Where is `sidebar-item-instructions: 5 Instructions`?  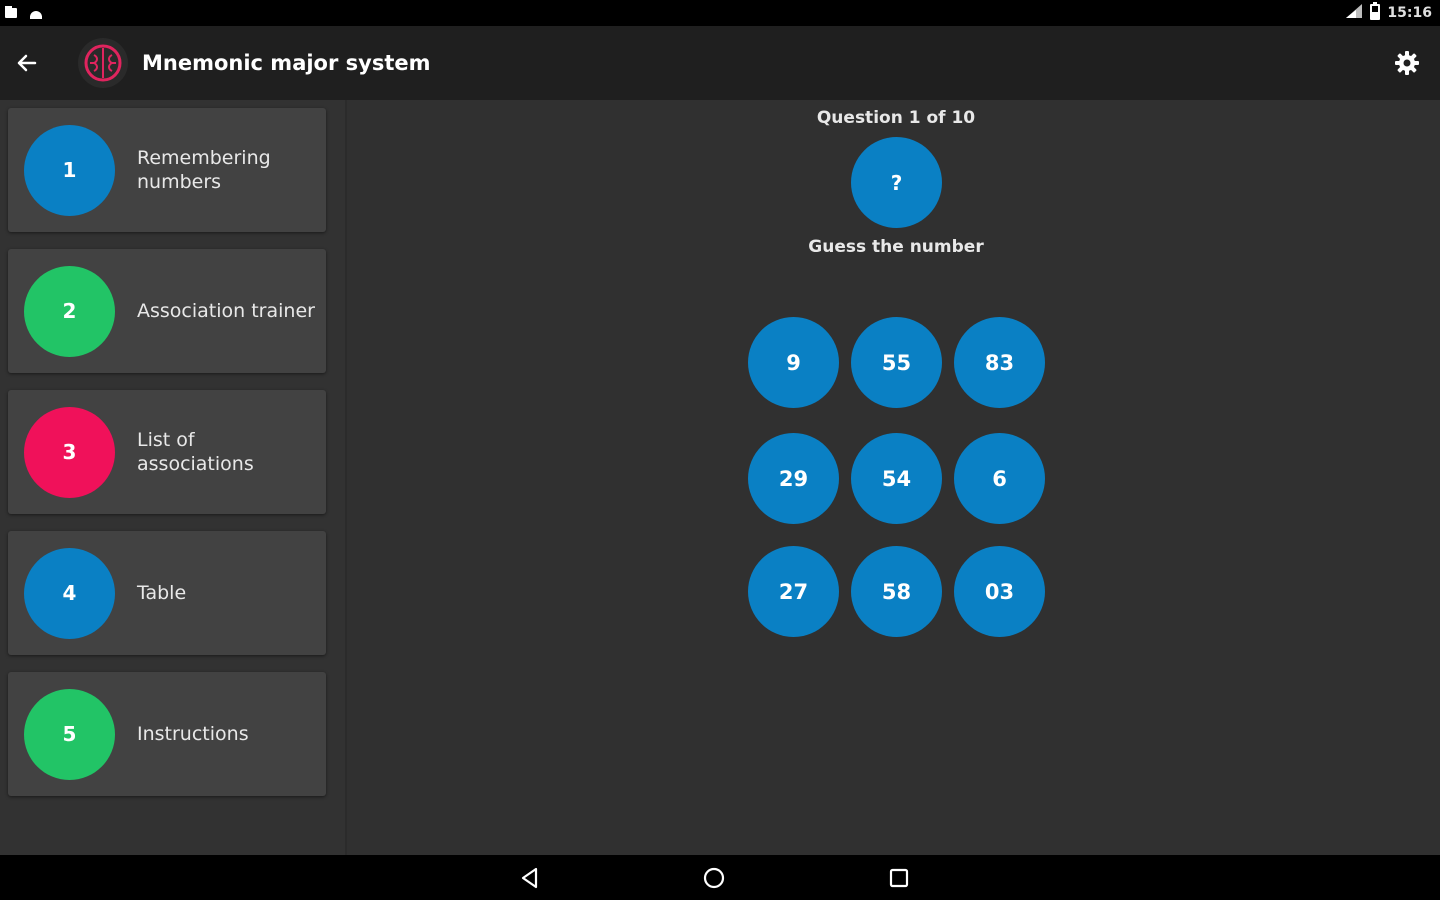
sidebar-item-instructions: 5 Instructions is located at coordinates (167, 734).